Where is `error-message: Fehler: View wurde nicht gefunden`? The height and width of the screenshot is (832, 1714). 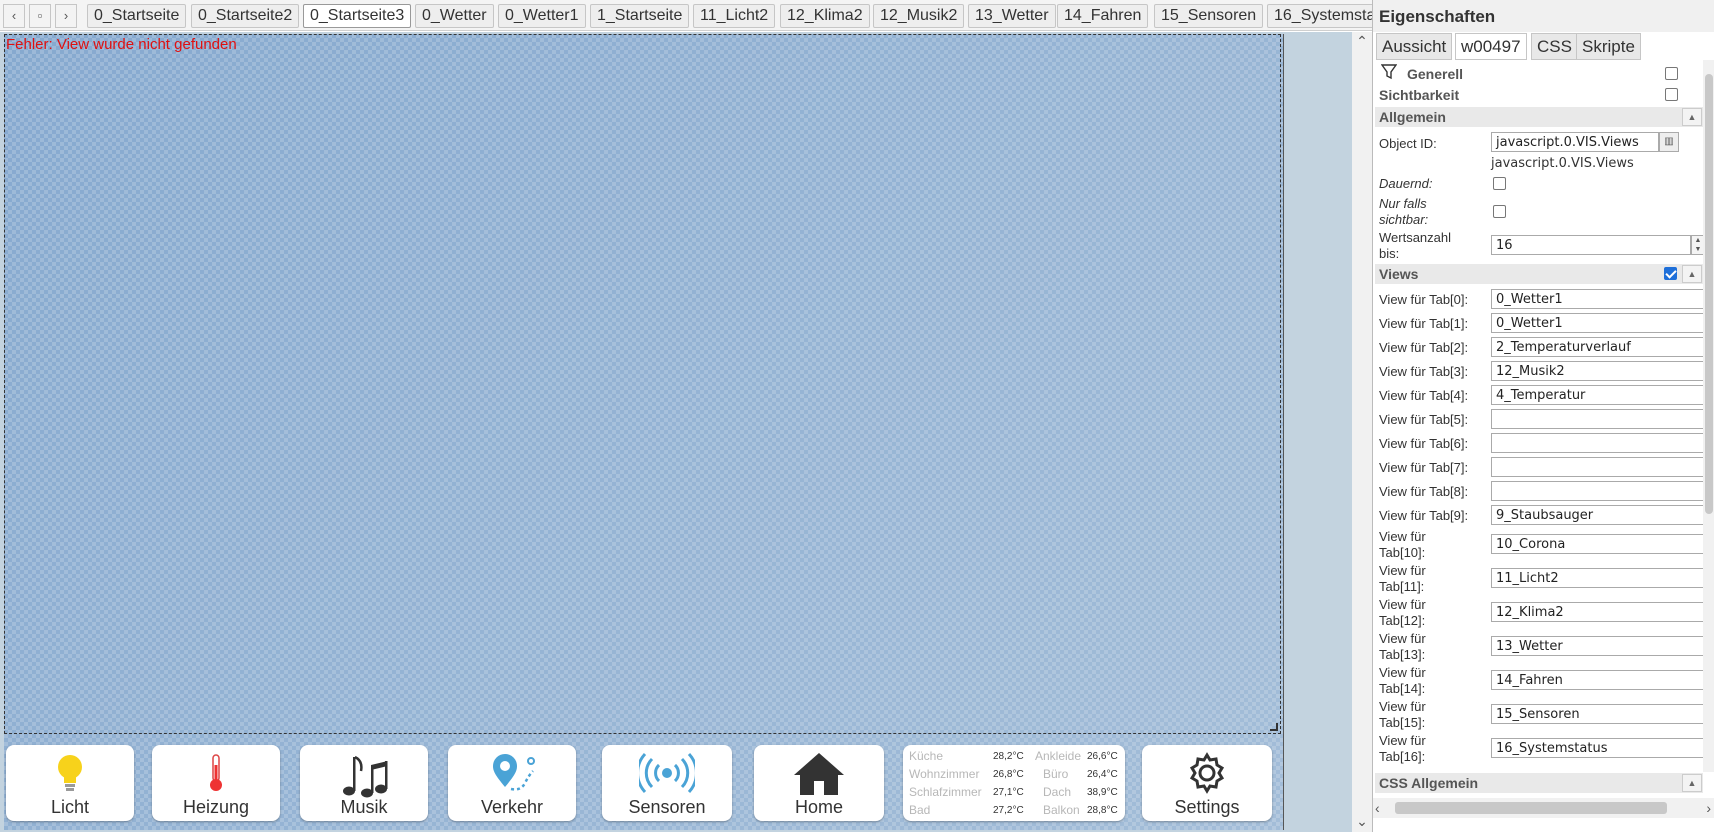 error-message: Fehler: View wurde nicht gefunden is located at coordinates (121, 44).